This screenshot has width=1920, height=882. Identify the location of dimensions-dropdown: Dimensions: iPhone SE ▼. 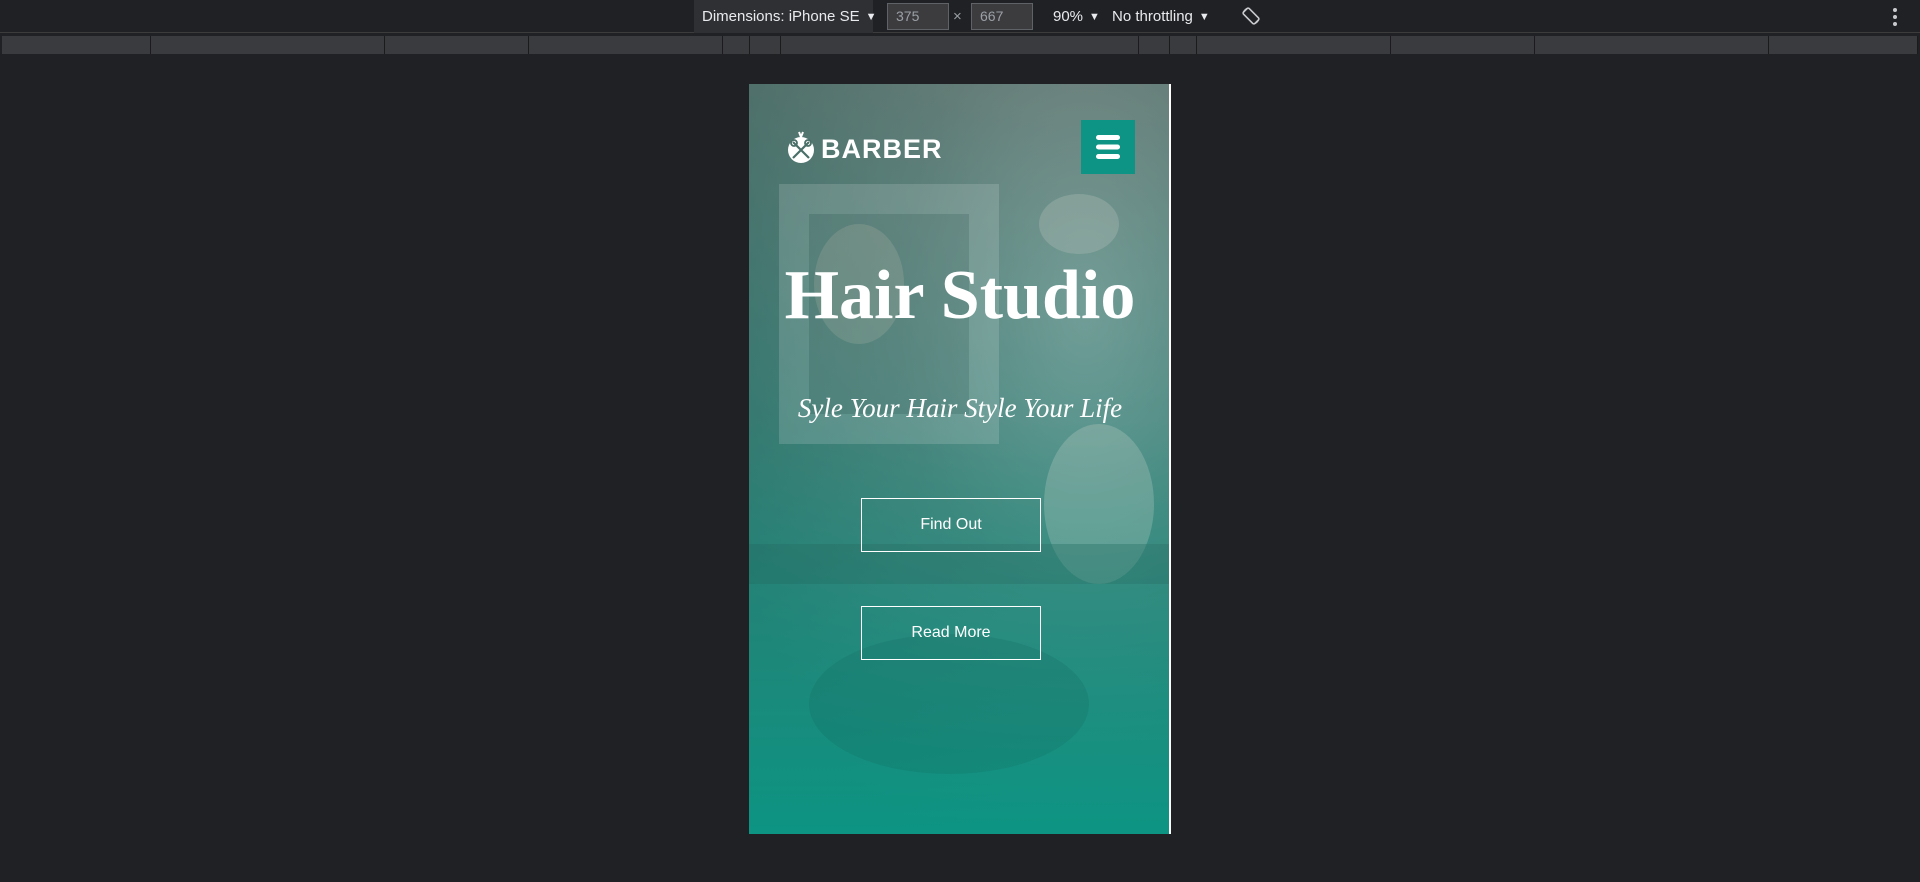
(785, 16).